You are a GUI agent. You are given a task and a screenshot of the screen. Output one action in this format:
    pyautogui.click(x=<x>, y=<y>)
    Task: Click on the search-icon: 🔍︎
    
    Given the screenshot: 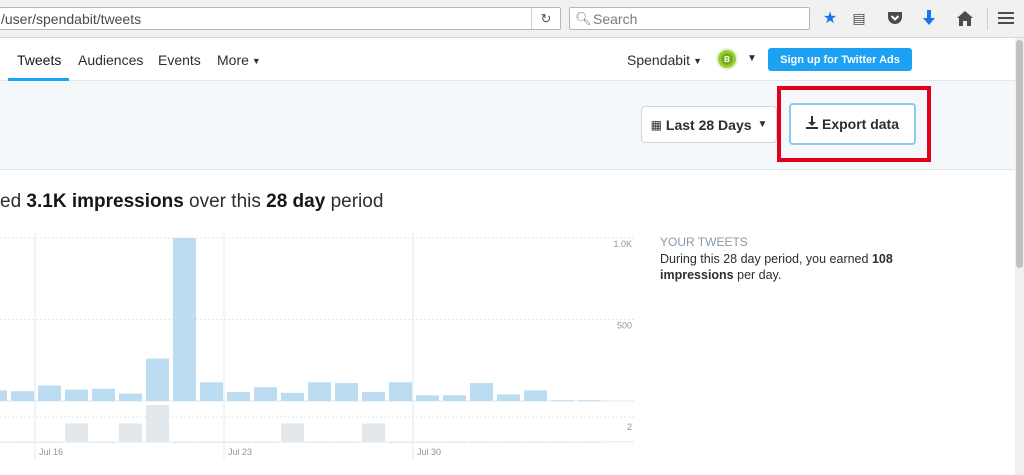 What is the action you would take?
    pyautogui.click(x=583, y=18)
    